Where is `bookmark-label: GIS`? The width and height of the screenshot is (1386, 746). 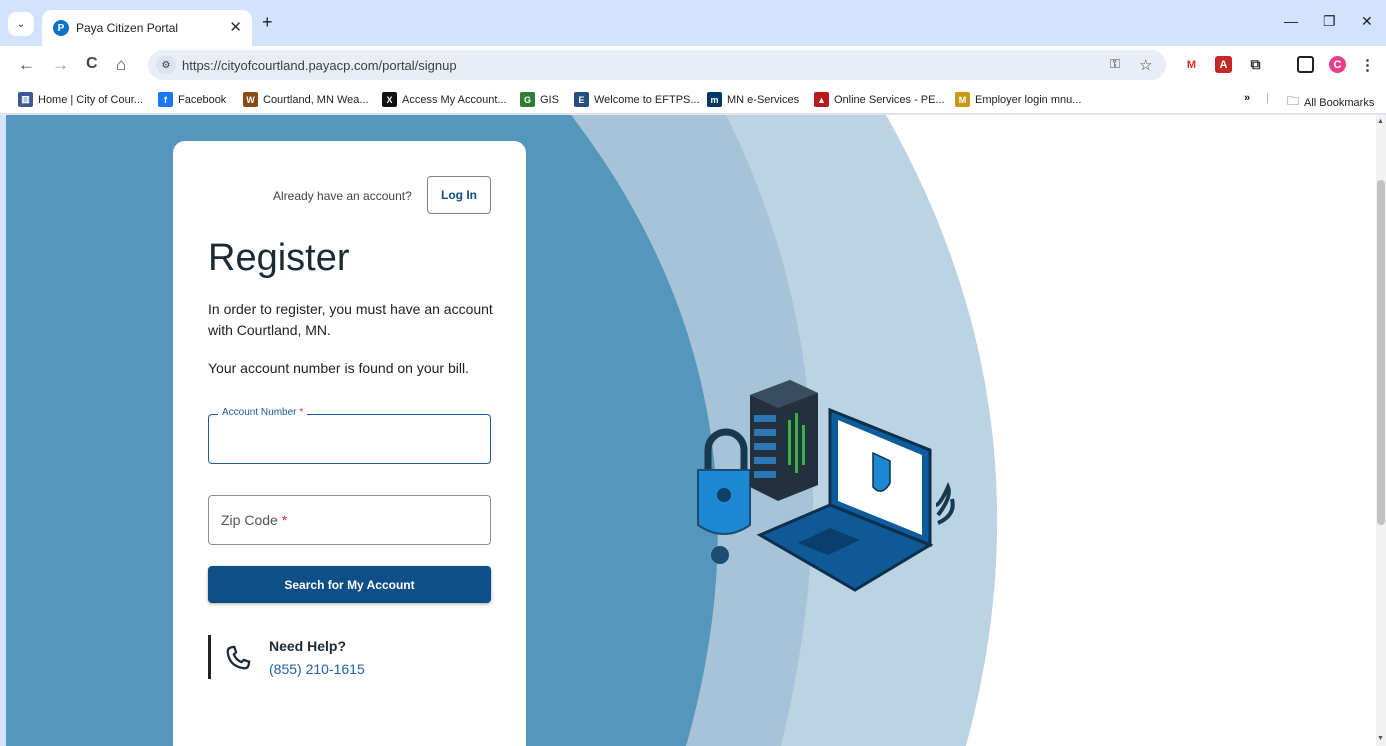
bookmark-label: GIS is located at coordinates (549, 99).